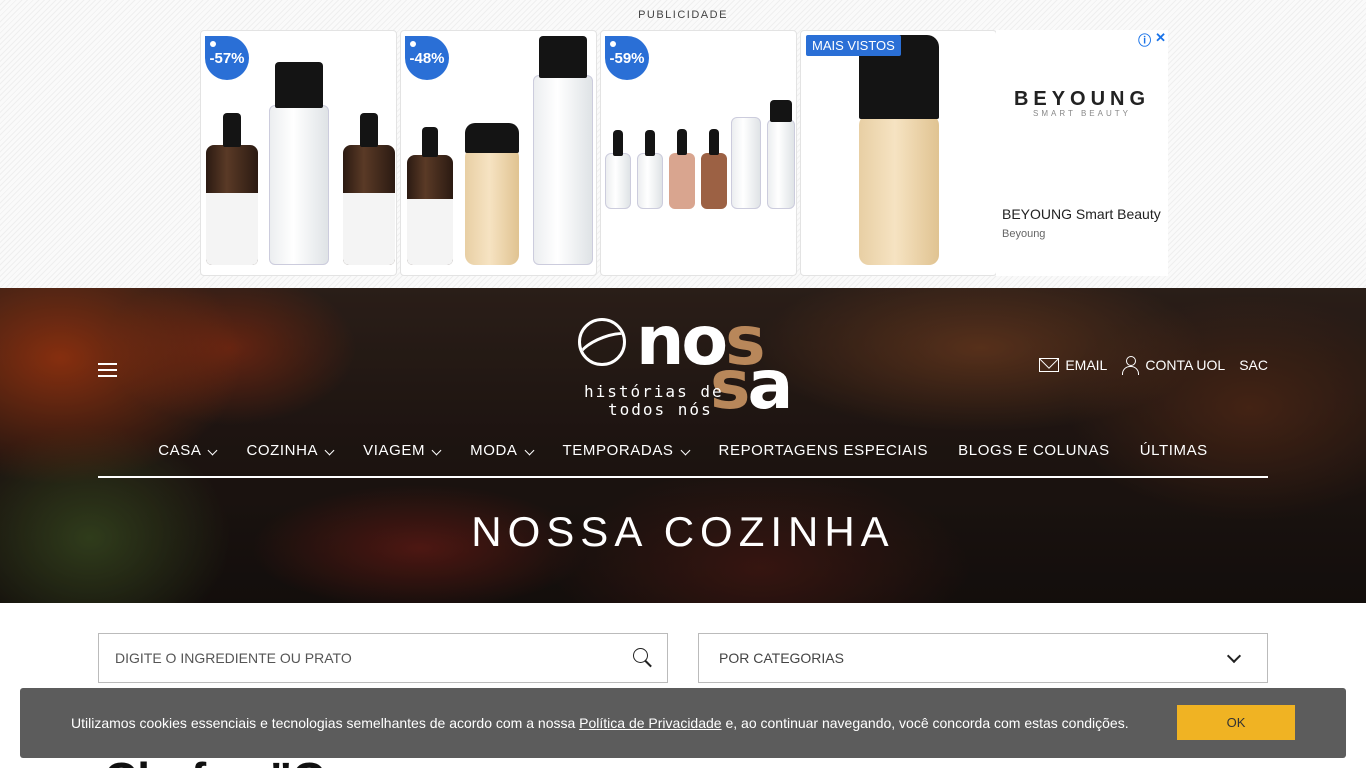 The image size is (1366, 768). I want to click on ad-product-card: MAIS VISTOS, so click(898, 153).